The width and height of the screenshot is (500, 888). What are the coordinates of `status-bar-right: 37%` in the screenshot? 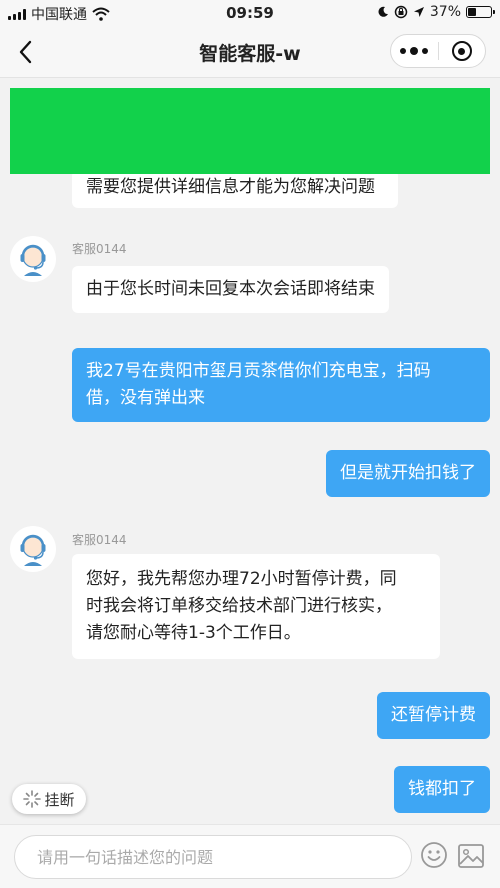 It's located at (436, 12).